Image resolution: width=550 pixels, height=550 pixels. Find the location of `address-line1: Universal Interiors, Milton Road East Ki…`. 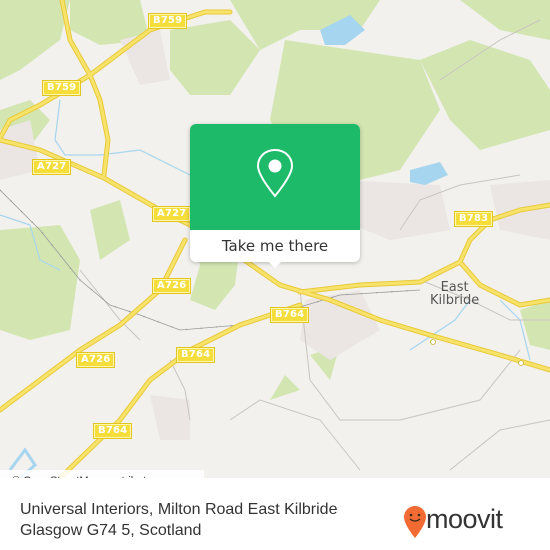

address-line1: Universal Interiors, Milton Road East Ki… is located at coordinates (179, 509).